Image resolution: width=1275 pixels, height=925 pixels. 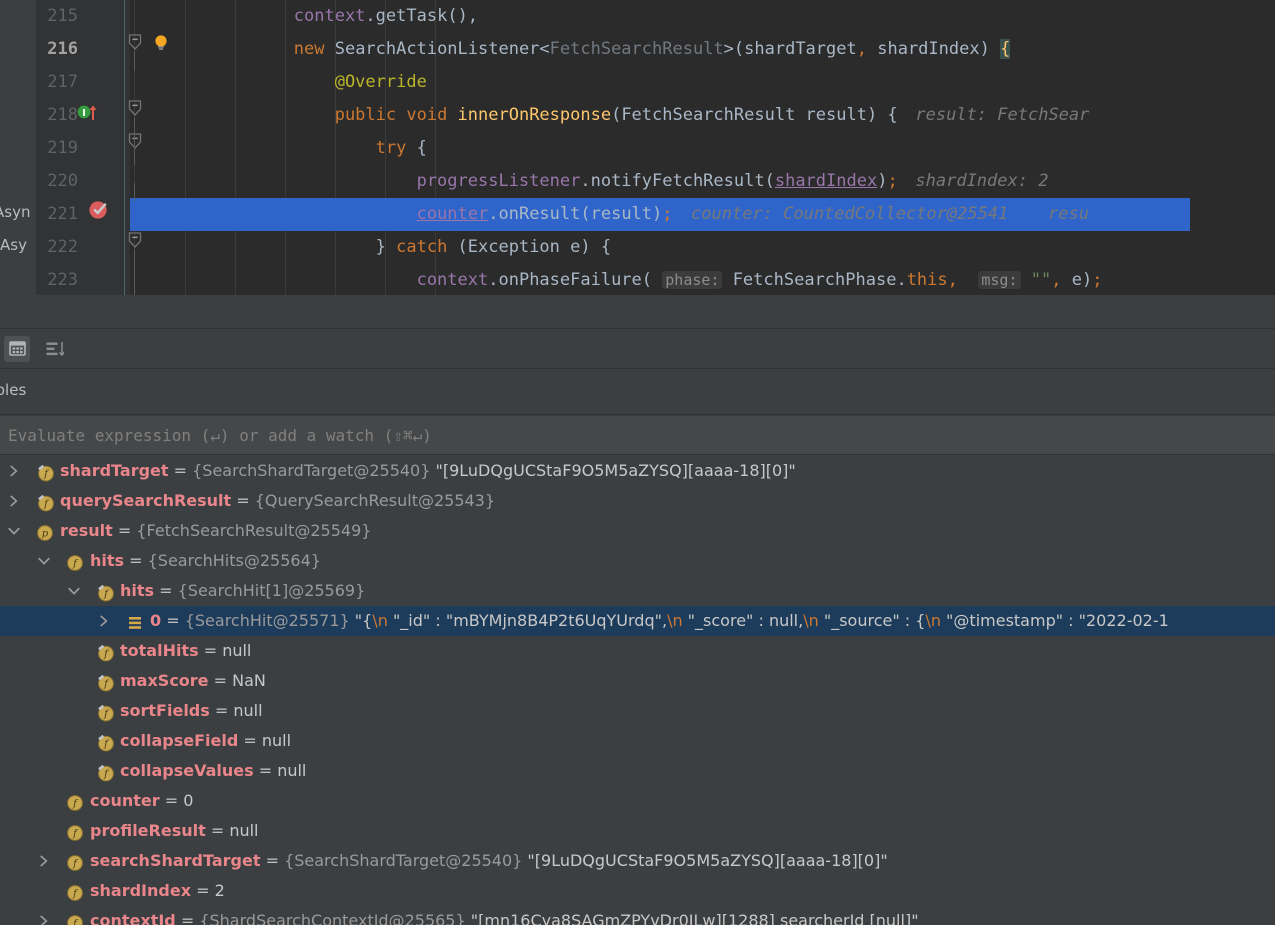 What do you see at coordinates (278, 148) in the screenshot?
I see `line-code: try {` at bounding box center [278, 148].